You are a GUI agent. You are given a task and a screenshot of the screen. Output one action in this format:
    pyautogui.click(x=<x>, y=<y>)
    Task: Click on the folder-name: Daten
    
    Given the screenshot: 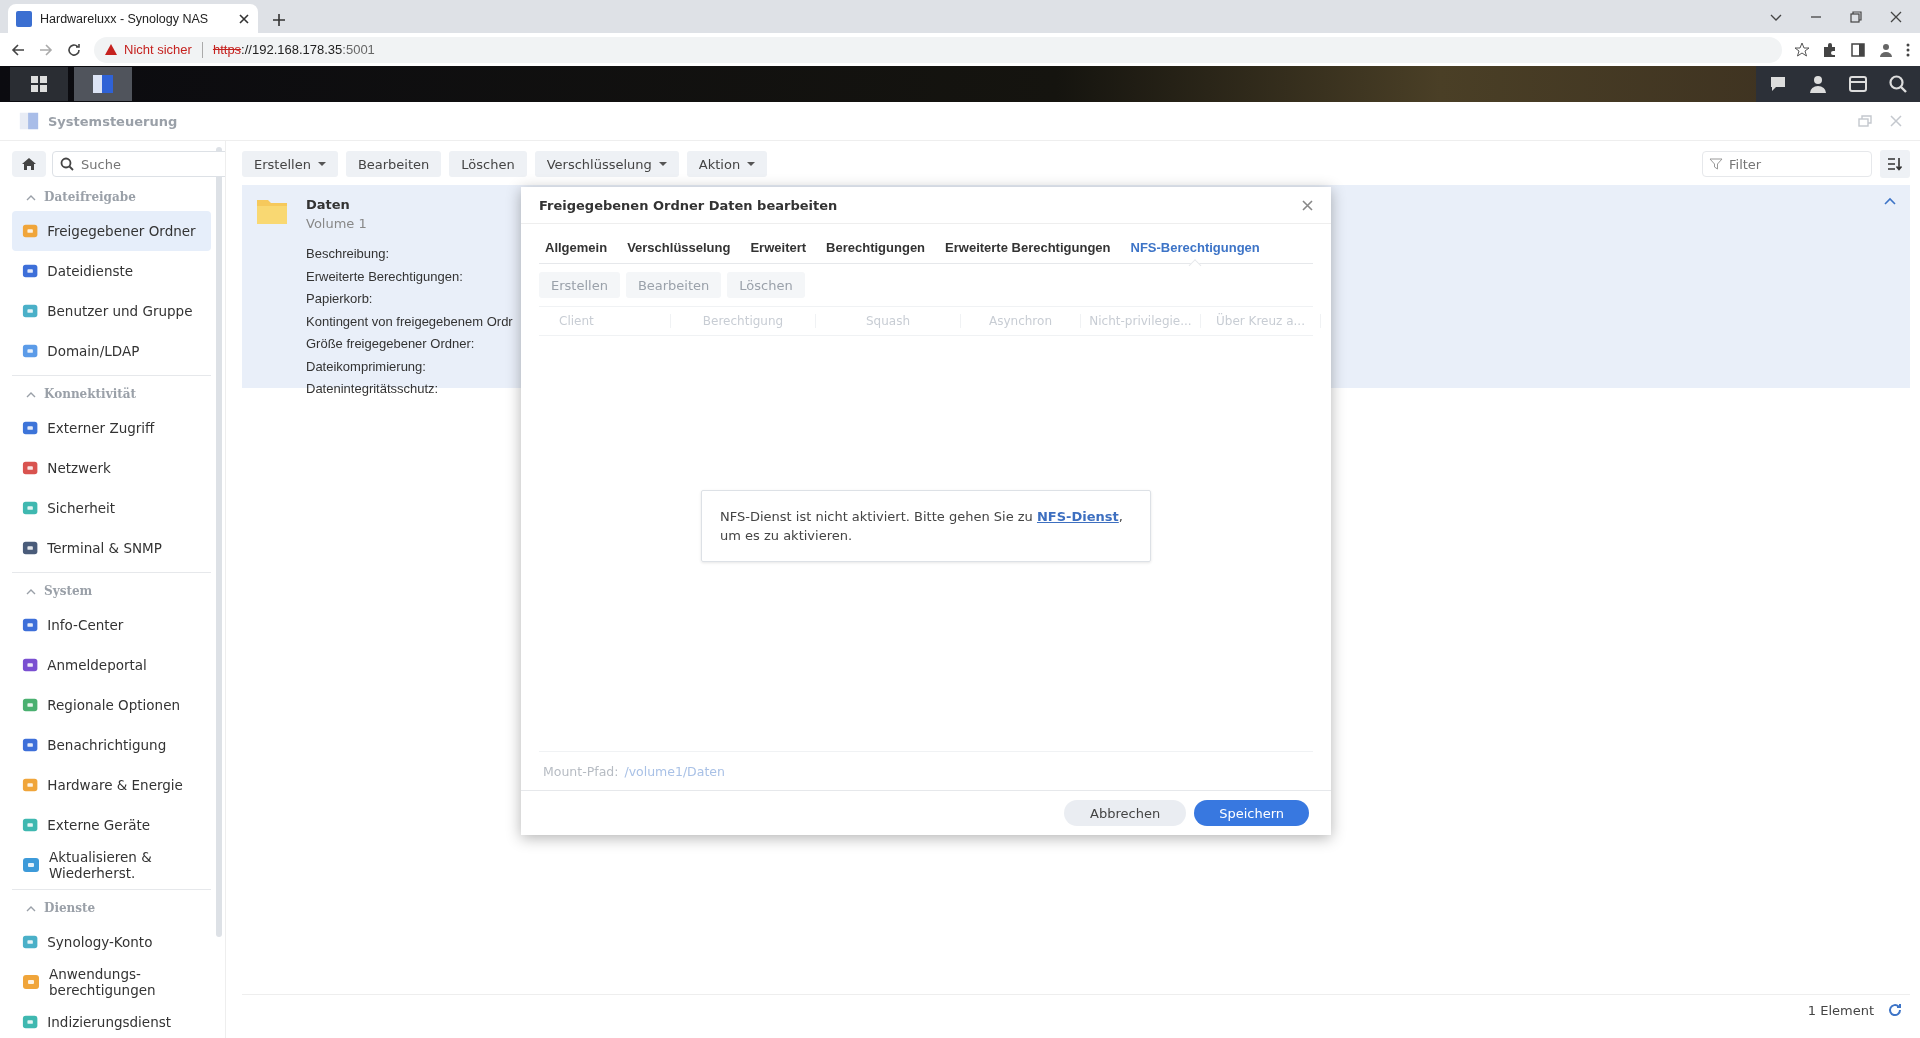 What is the action you would take?
    pyautogui.click(x=328, y=204)
    